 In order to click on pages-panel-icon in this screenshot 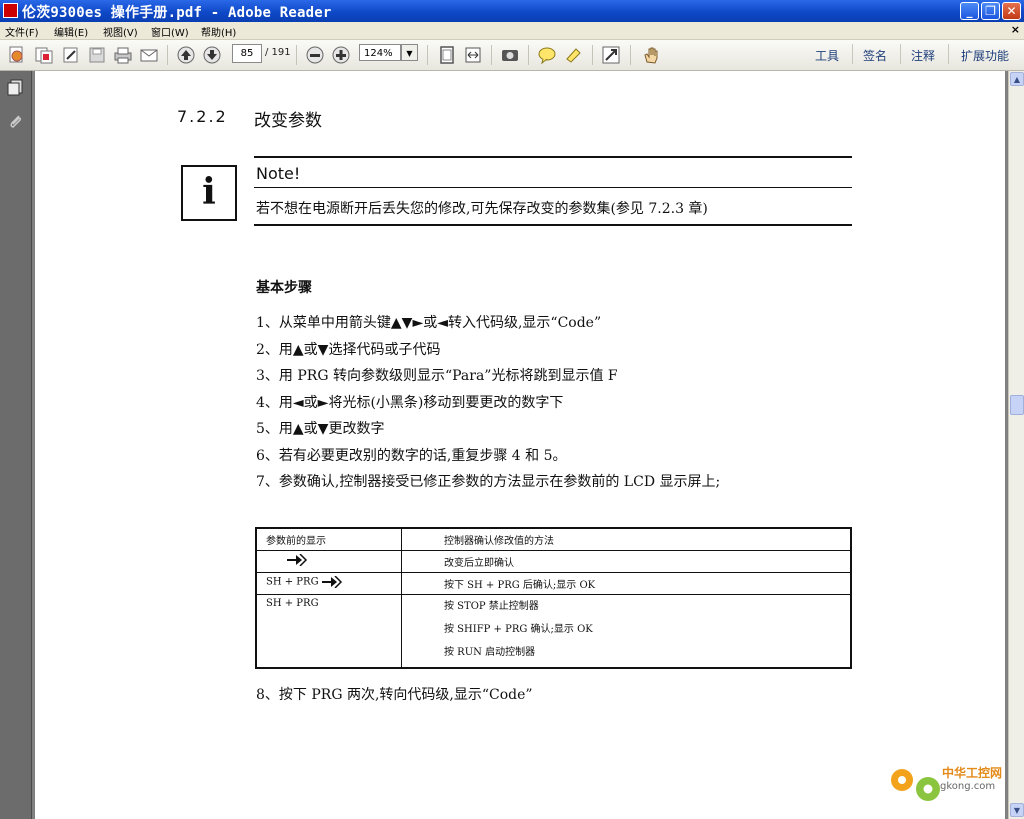, I will do `click(15, 87)`.